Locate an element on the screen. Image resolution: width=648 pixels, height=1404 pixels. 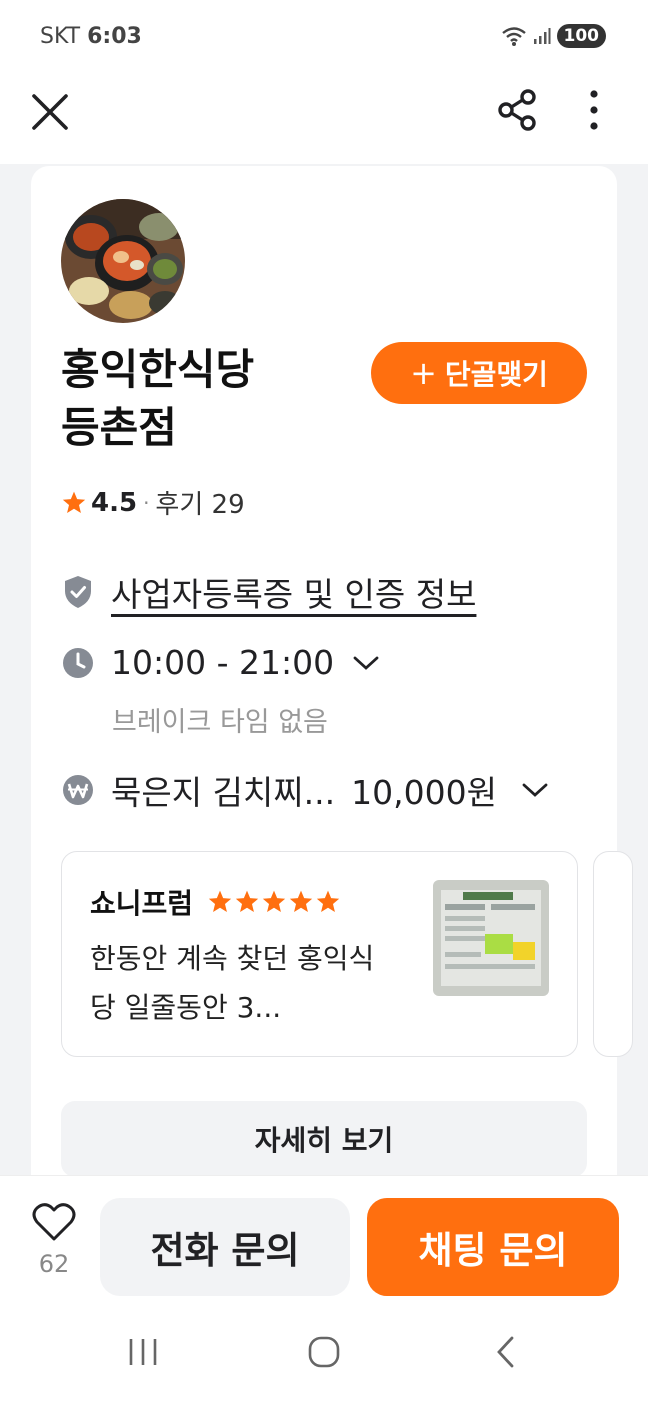
business-info-row: 사업자등록증 및 인증 정보 is located at coordinates (268, 592).